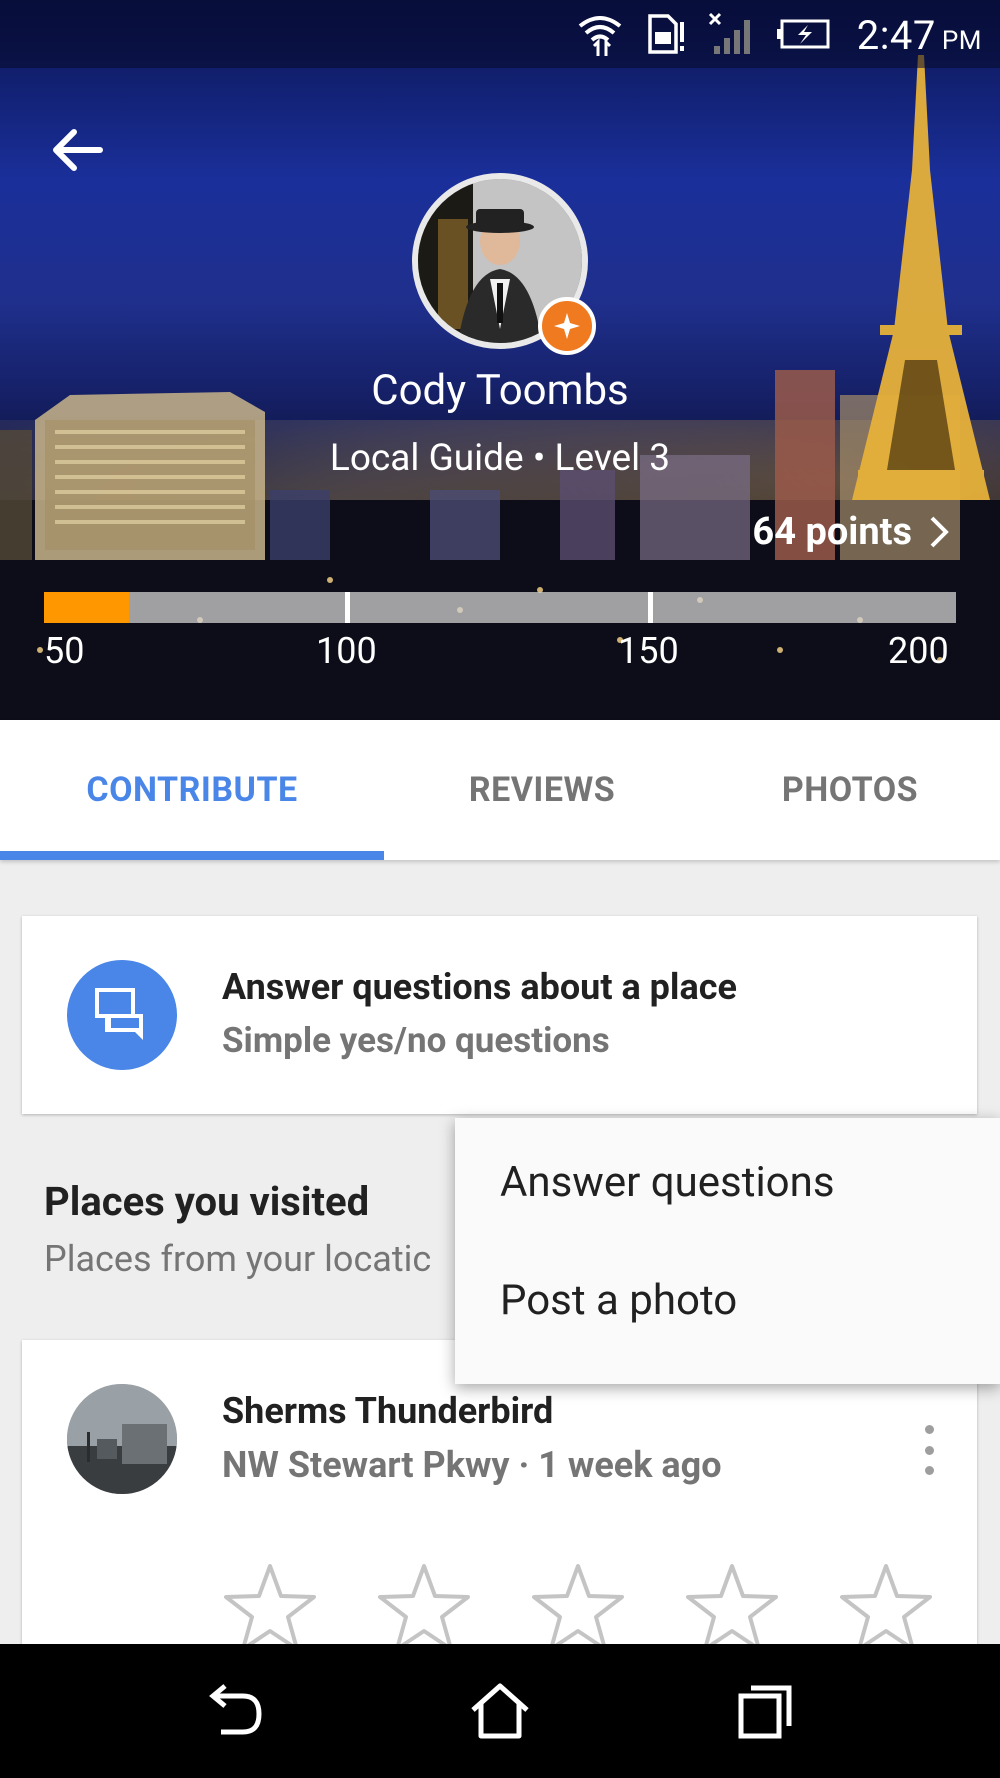  What do you see at coordinates (416, 1040) in the screenshot?
I see `card-subtitle: Simple yes/no questions` at bounding box center [416, 1040].